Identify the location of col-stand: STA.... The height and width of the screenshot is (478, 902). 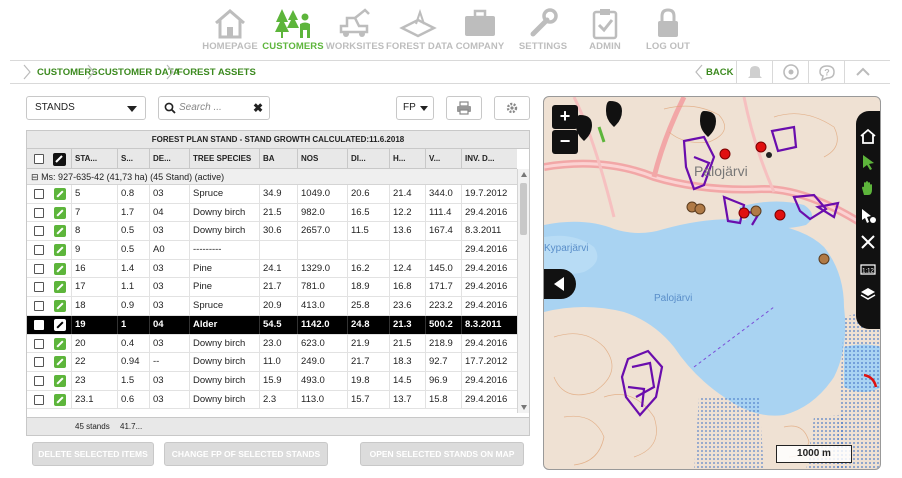
(94, 159).